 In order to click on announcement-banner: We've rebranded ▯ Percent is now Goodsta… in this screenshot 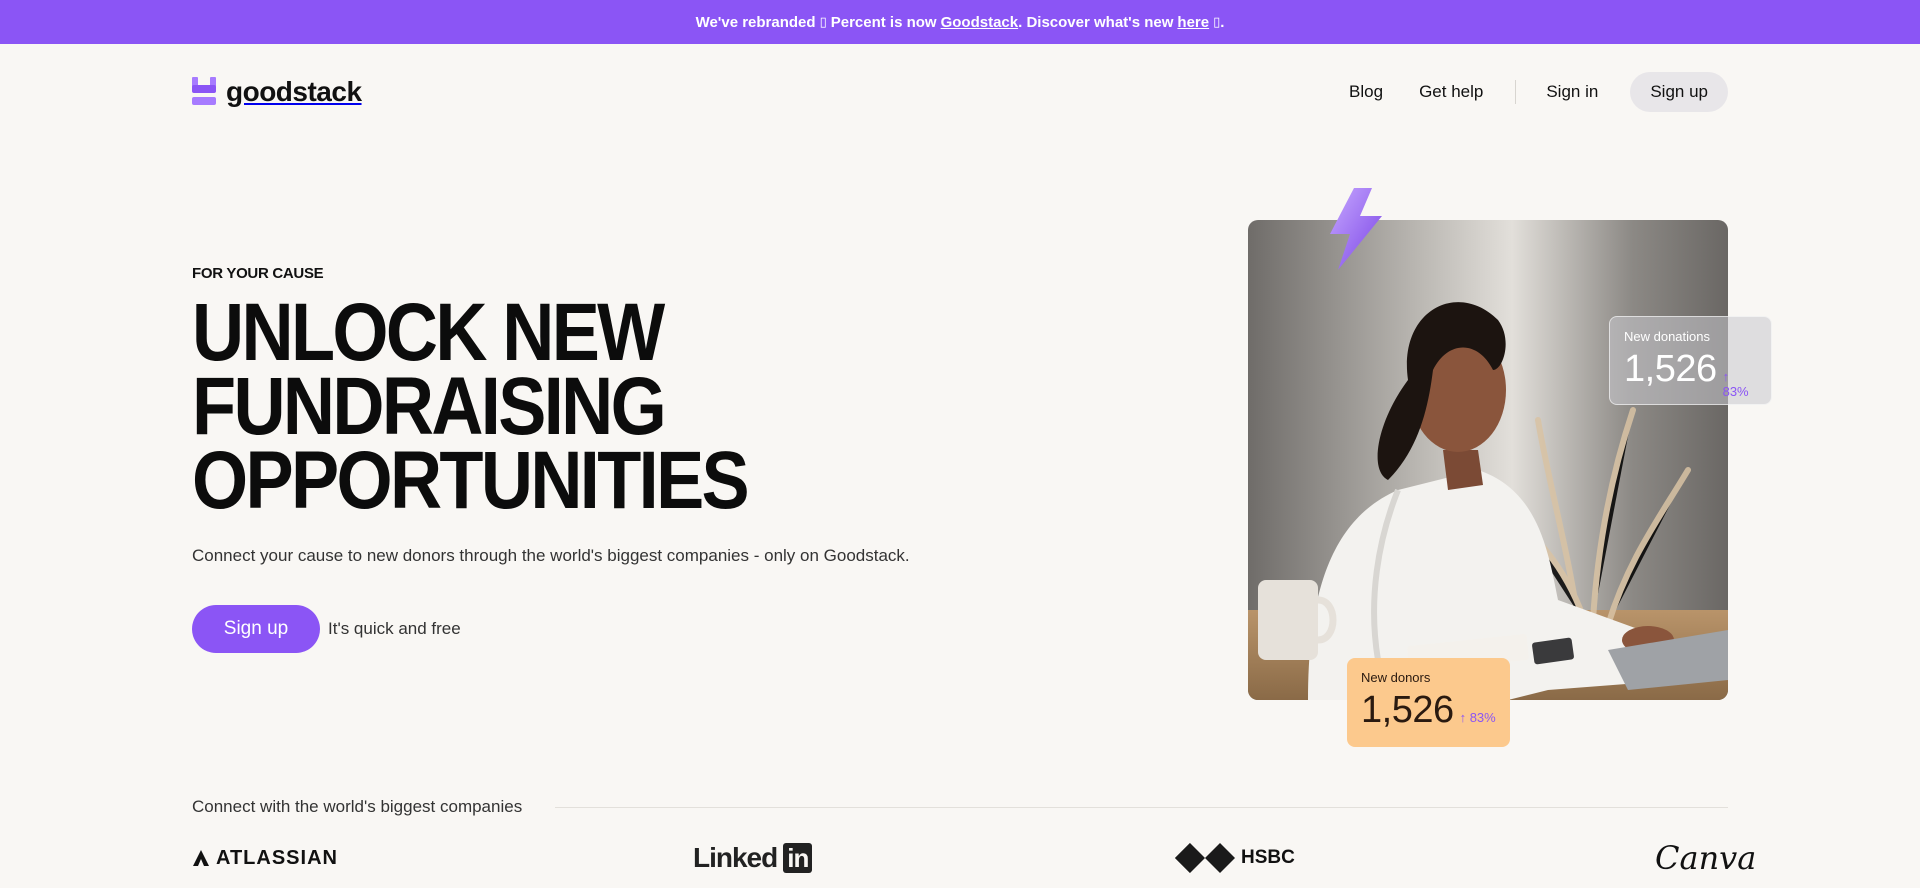, I will do `click(960, 22)`.